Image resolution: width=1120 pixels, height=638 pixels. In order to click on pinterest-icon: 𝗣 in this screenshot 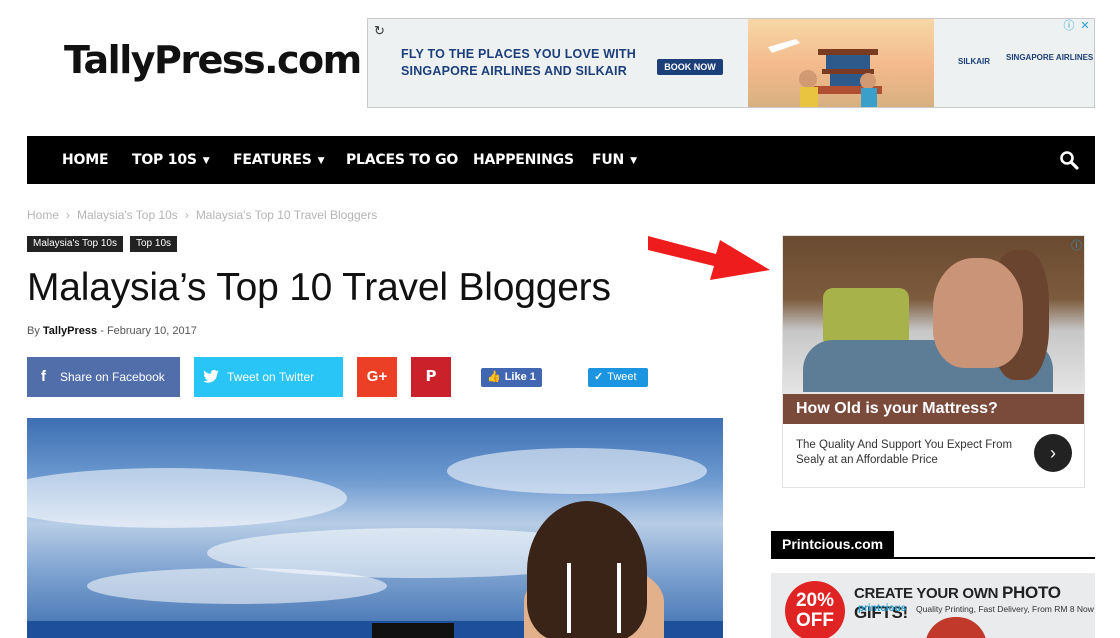, I will do `click(431, 376)`.